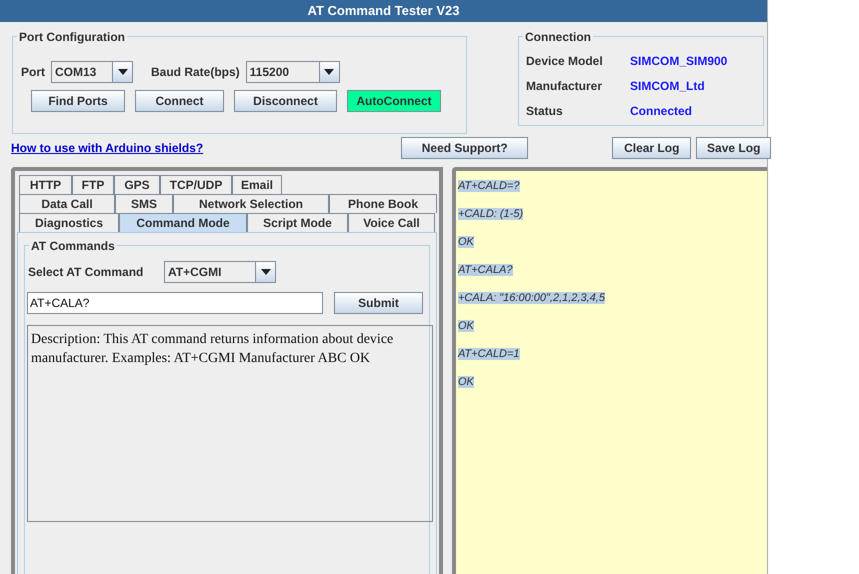  I want to click on tab: Command Mode, so click(183, 222).